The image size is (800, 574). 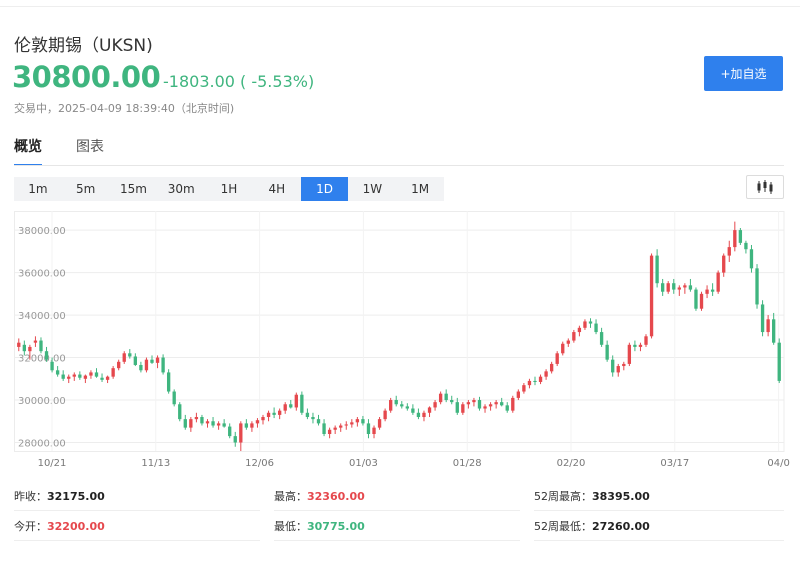 What do you see at coordinates (59, 496) in the screenshot?
I see `stat-prev-close: 昨收：32175.00` at bounding box center [59, 496].